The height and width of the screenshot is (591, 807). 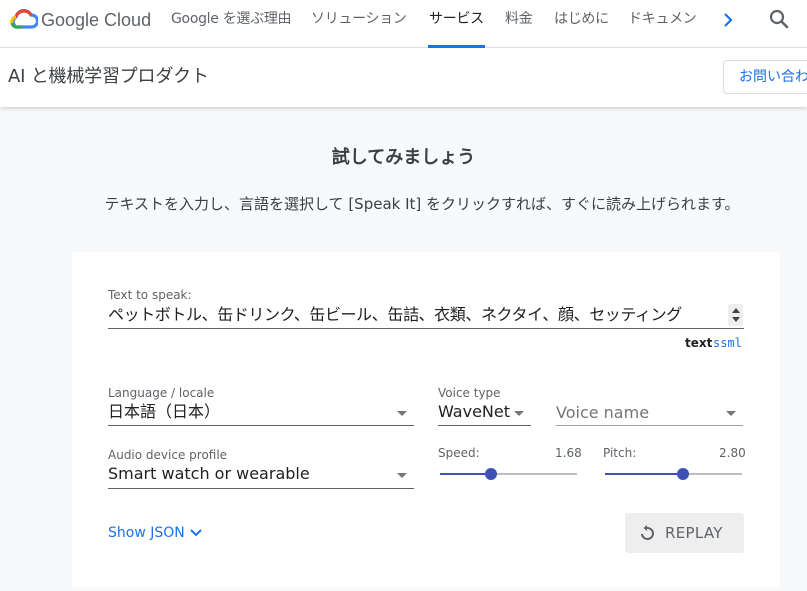 What do you see at coordinates (150, 295) in the screenshot?
I see `text-to-speak-label: Text to speak:` at bounding box center [150, 295].